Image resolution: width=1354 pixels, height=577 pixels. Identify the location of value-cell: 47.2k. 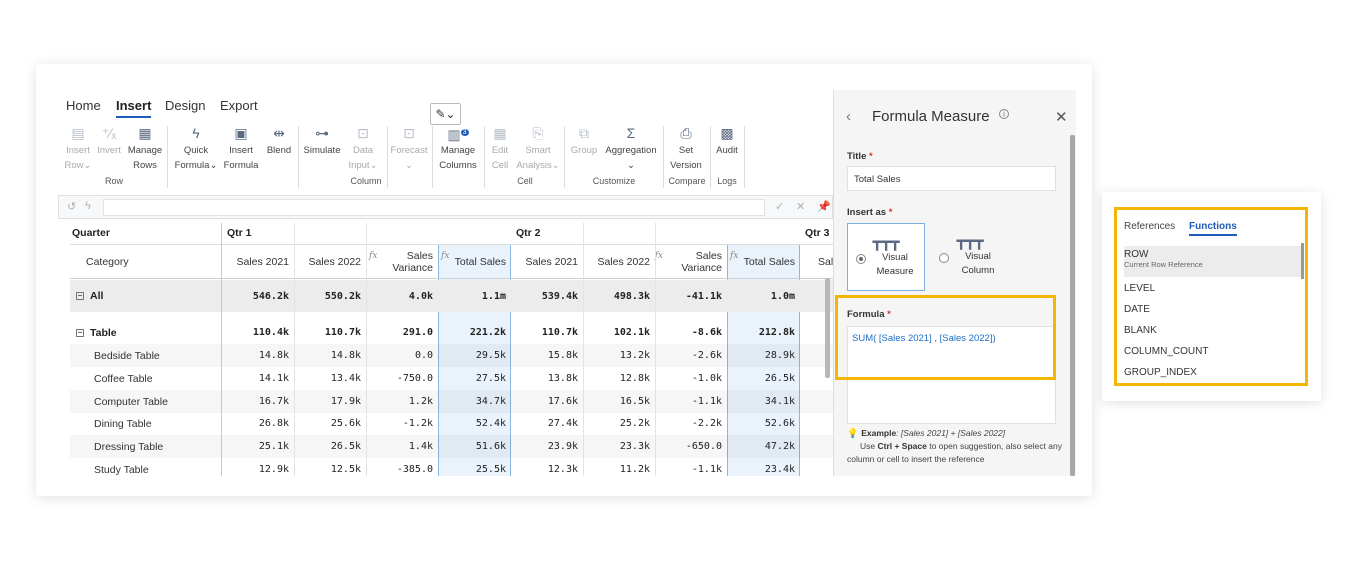
(763, 446).